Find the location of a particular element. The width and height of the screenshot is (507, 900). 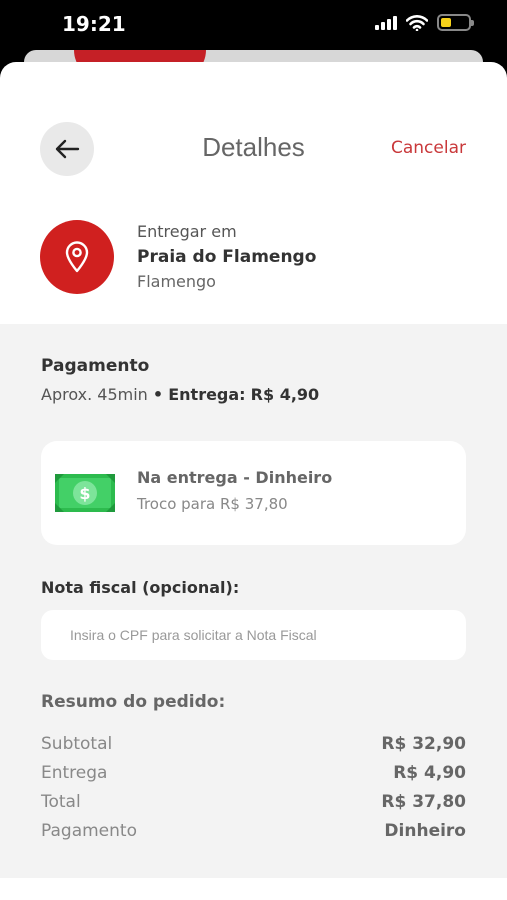

summary-value: R$ 32,90 is located at coordinates (423, 744).